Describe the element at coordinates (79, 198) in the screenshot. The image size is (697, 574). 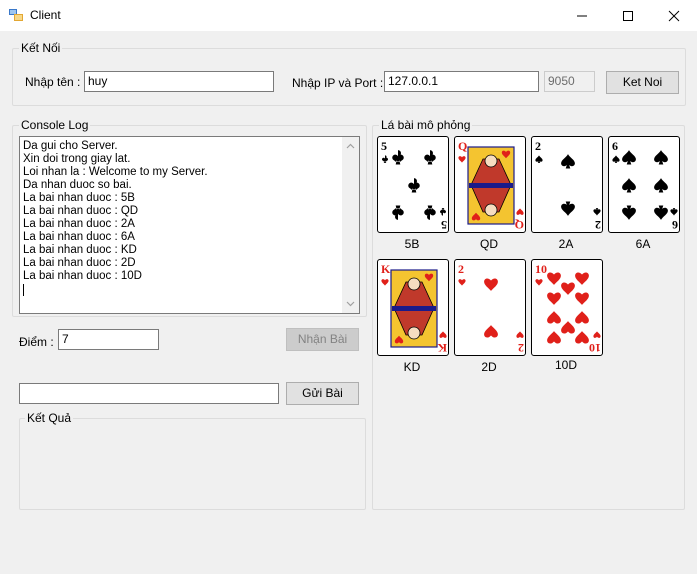
I see `console-line: La bai nhan duoc : 5B` at that location.